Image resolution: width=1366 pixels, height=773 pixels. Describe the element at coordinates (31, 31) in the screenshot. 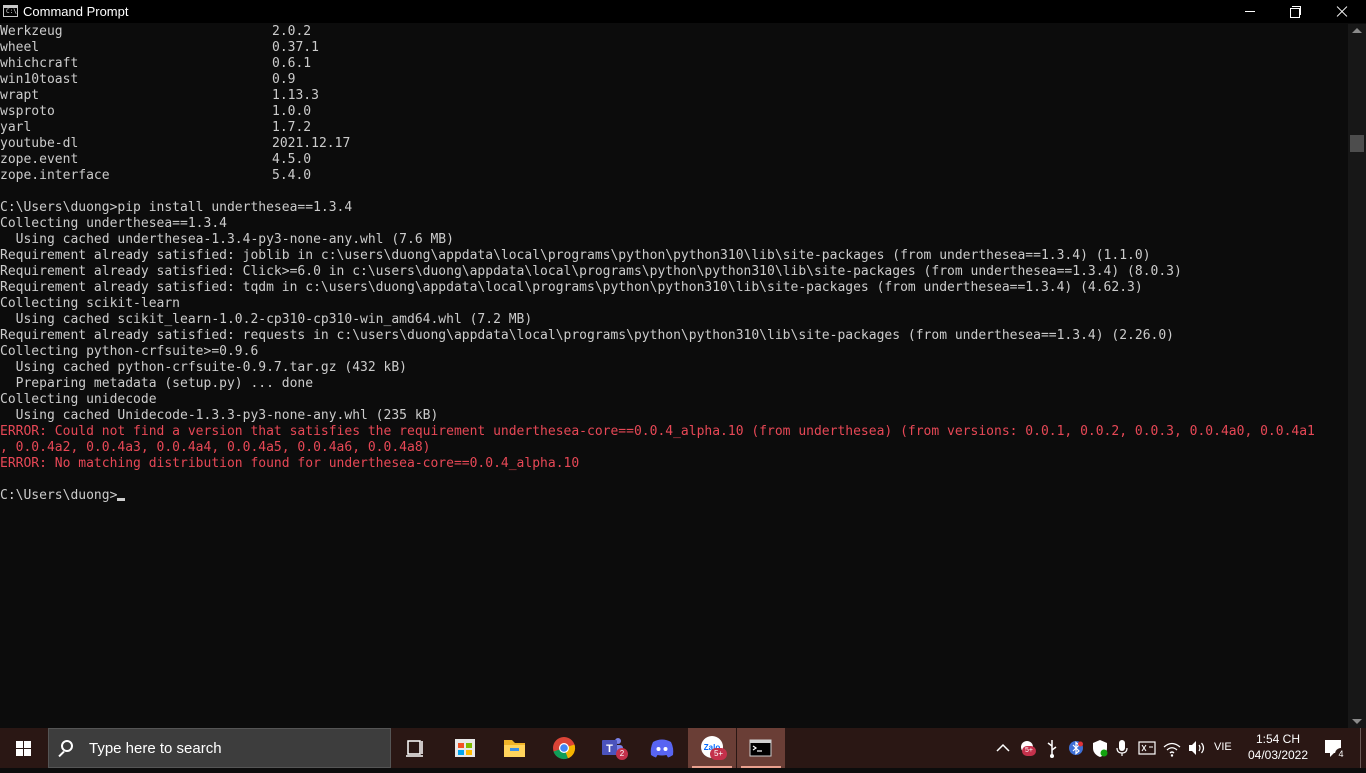

I see `package-name: Werkzeug` at that location.